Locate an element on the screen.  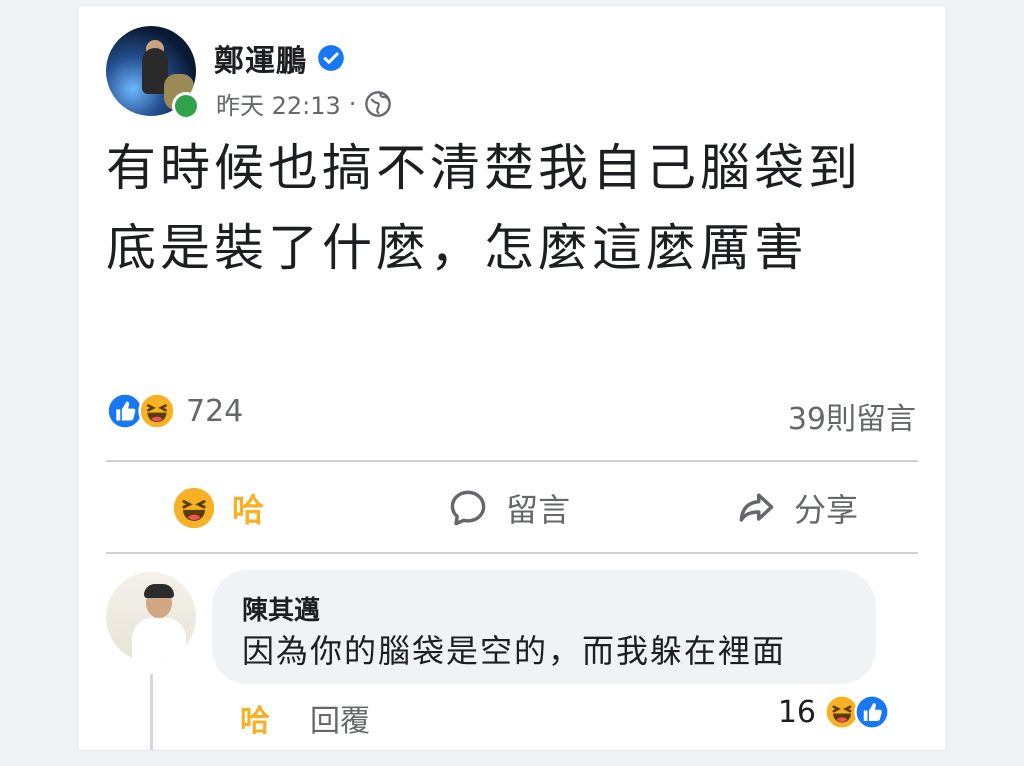
author-name: 鄭運鵬 is located at coordinates (260, 58).